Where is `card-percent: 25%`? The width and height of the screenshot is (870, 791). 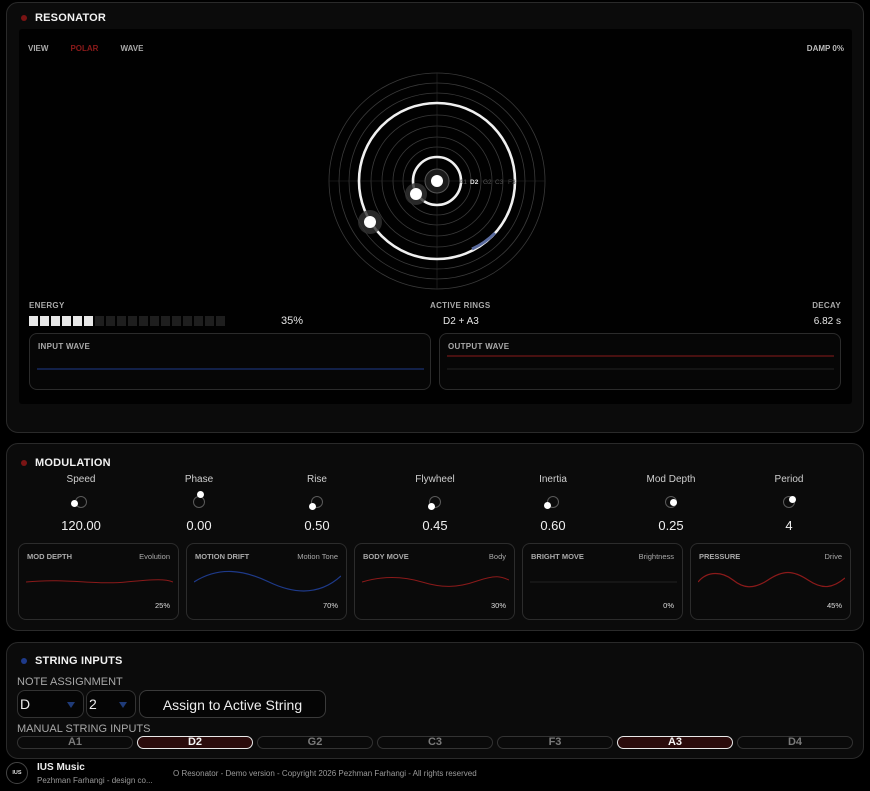 card-percent: 25% is located at coordinates (162, 605).